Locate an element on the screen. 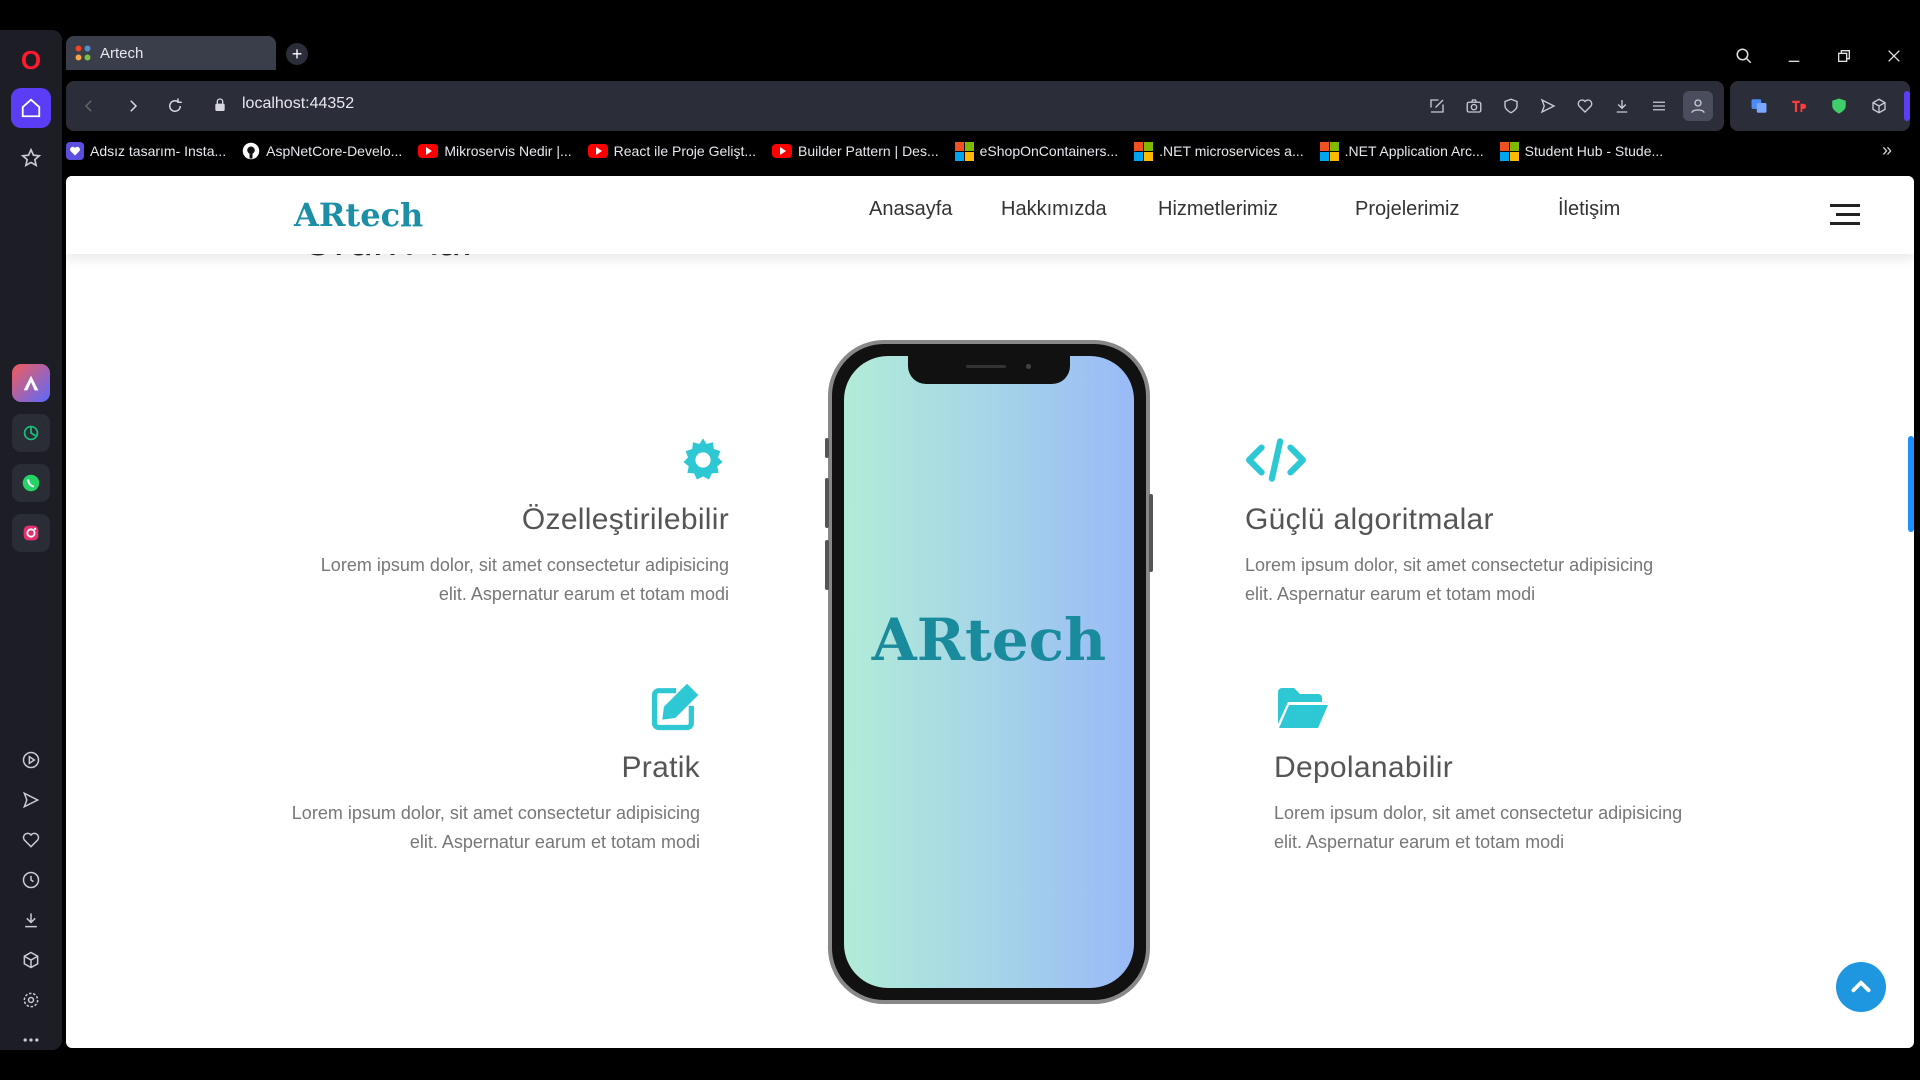  opera-sidebar: O is located at coordinates (31, 540).